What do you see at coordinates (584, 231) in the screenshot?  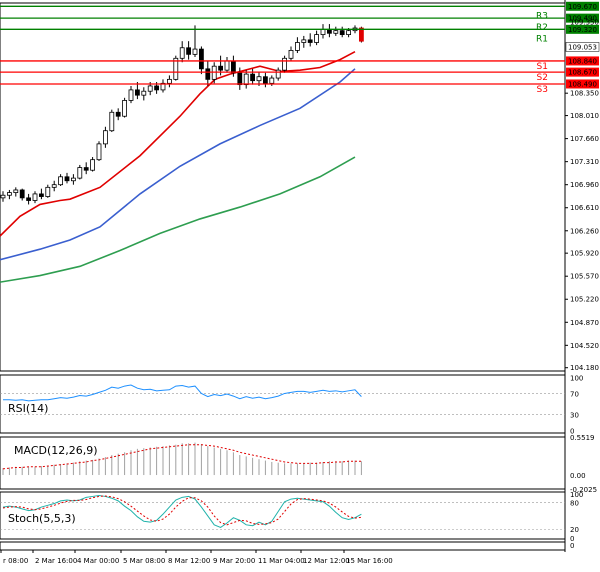 I see `price-tick-label: 106.260` at bounding box center [584, 231].